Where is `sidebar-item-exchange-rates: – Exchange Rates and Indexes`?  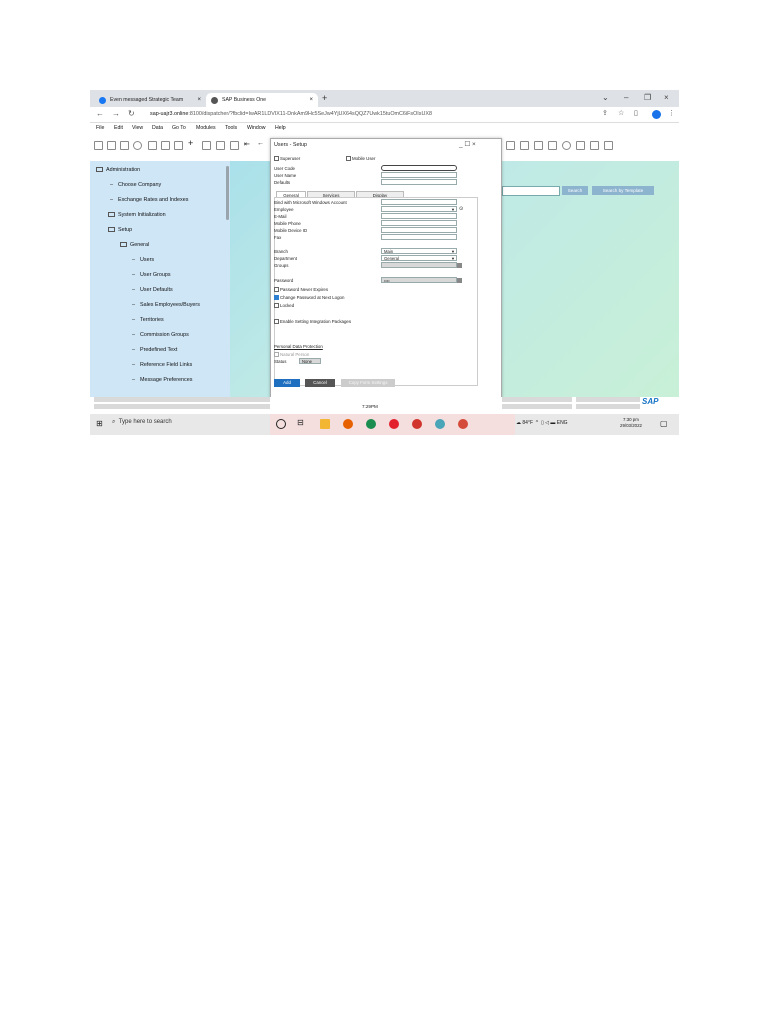
sidebar-item-exchange-rates: – Exchange Rates and Indexes is located at coordinates (149, 200).